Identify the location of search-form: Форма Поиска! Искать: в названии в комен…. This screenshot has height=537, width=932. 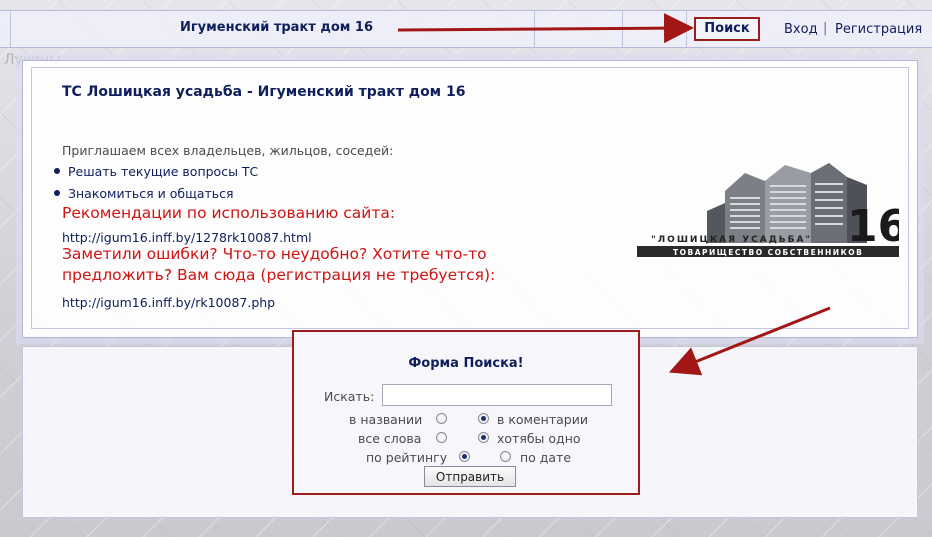
(466, 412).